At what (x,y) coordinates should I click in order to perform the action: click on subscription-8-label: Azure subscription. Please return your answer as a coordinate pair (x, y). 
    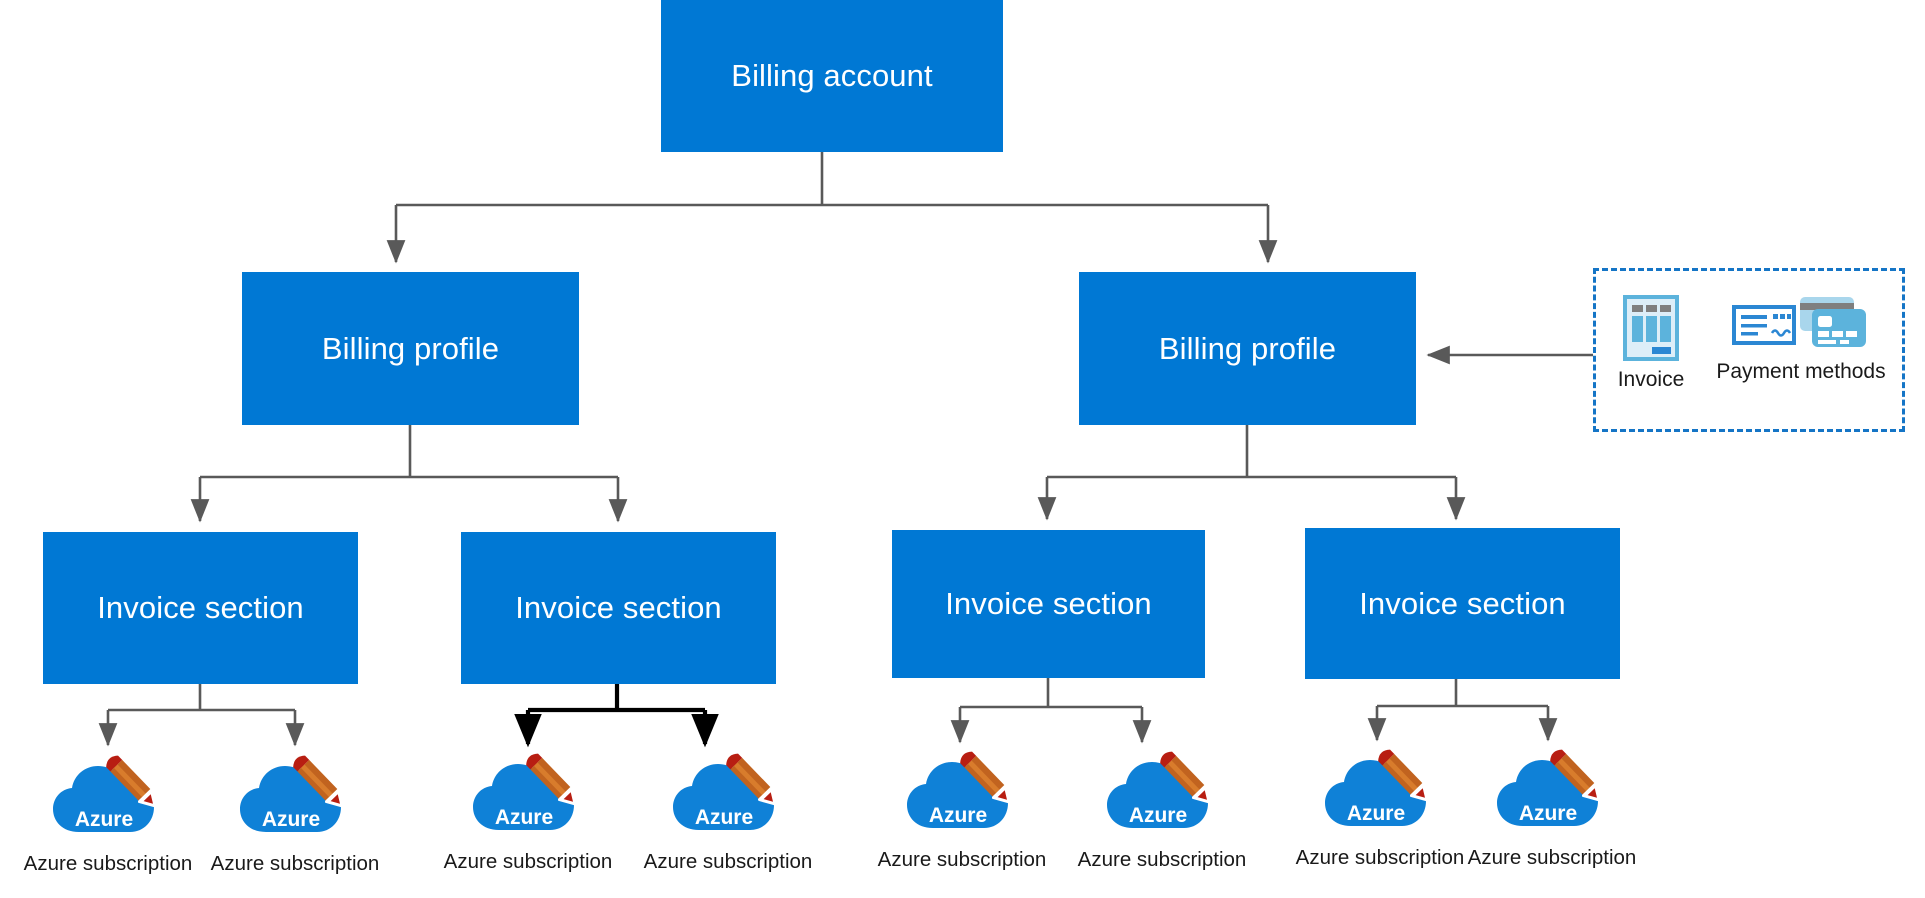
    Looking at the image, I should click on (1552, 857).